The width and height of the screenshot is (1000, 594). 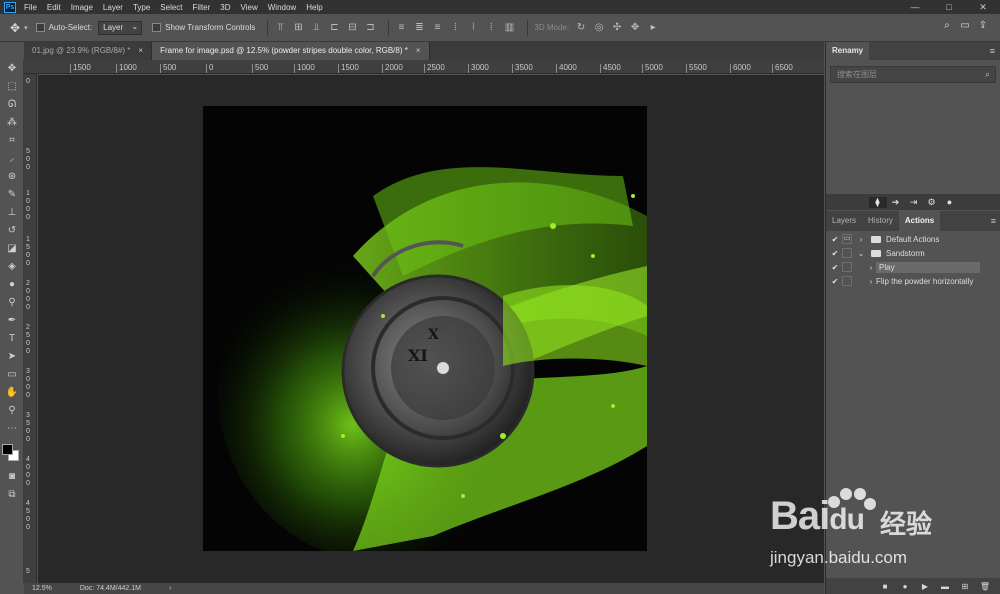 I want to click on 3d-camera-icon: ▸, so click(x=653, y=28).